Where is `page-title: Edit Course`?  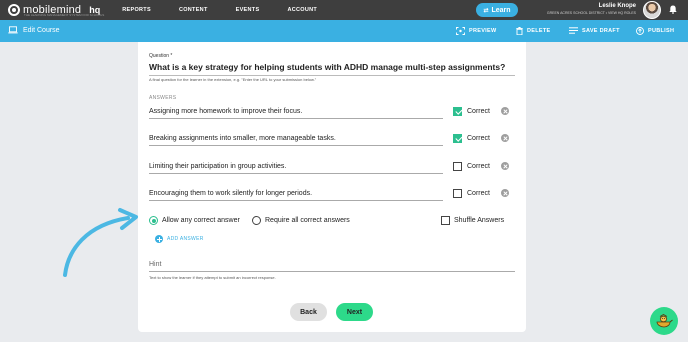
page-title: Edit Course is located at coordinates (41, 30).